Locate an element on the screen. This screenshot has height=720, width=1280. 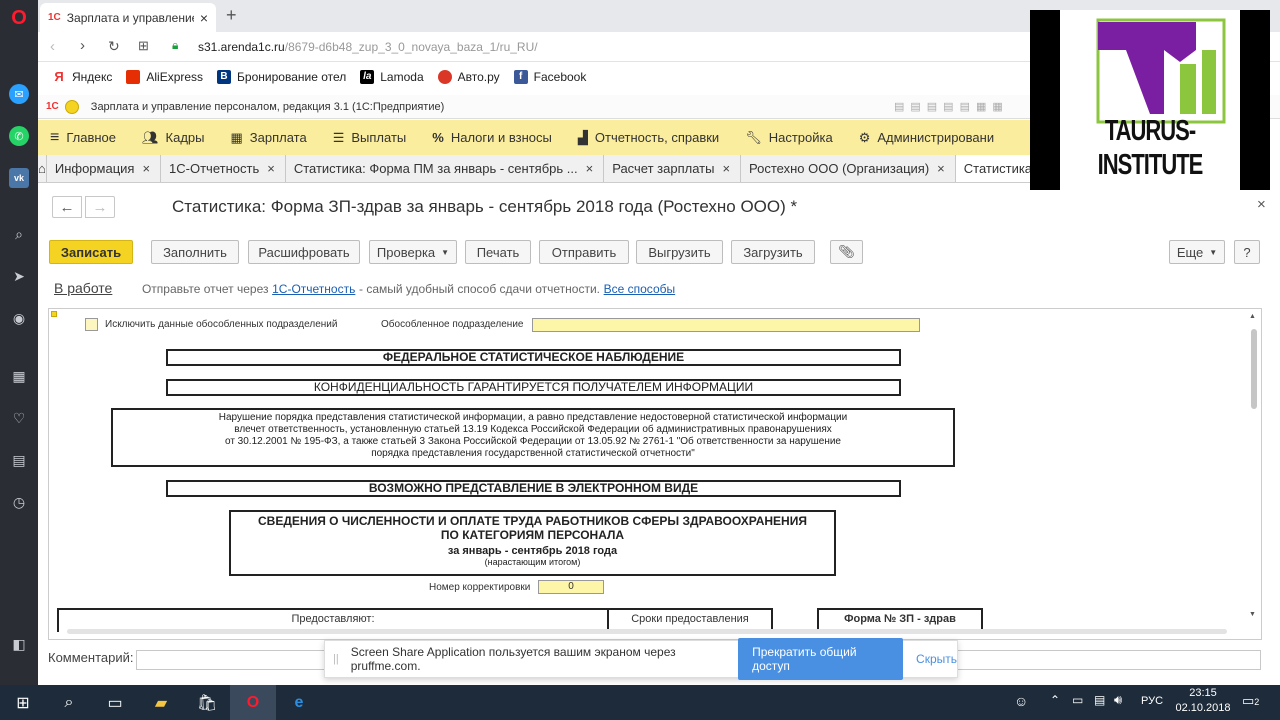
export-button: Выгрузить is located at coordinates (679, 252).